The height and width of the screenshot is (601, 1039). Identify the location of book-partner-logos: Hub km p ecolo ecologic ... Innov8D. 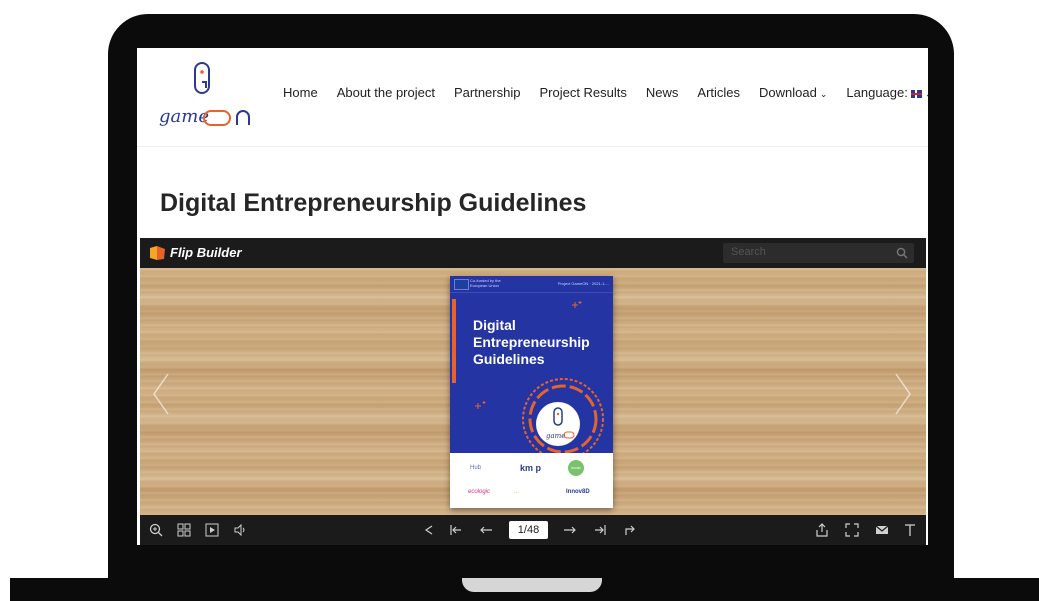
(531, 480).